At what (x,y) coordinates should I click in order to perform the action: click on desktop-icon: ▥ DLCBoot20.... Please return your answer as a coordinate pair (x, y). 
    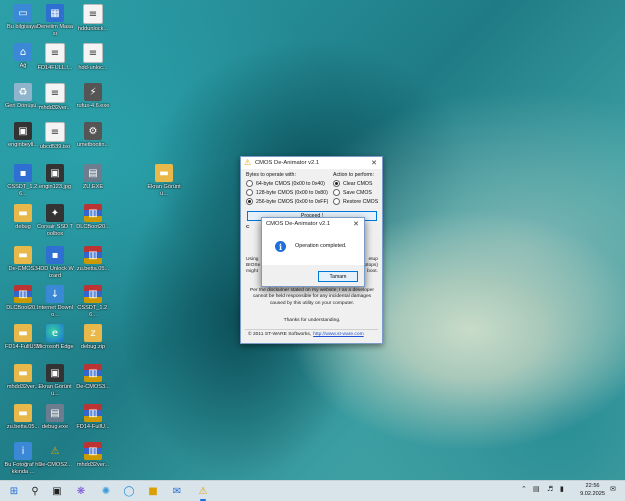
    Looking at the image, I should click on (93, 217).